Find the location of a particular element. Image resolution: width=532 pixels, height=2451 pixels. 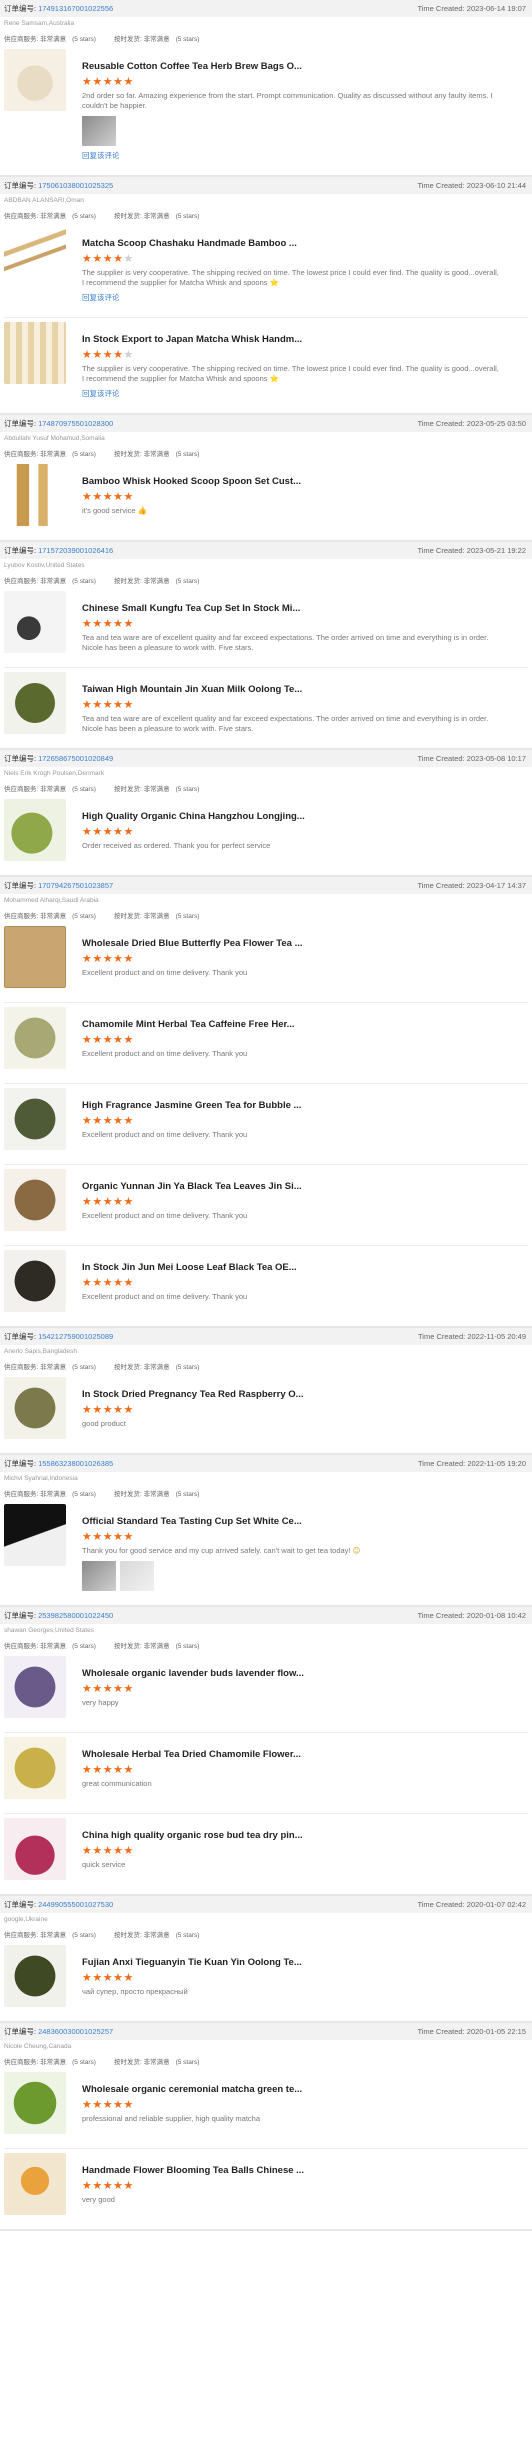

order-time-group: Time Created: 2023-06-10 21:44 is located at coordinates (471, 185).